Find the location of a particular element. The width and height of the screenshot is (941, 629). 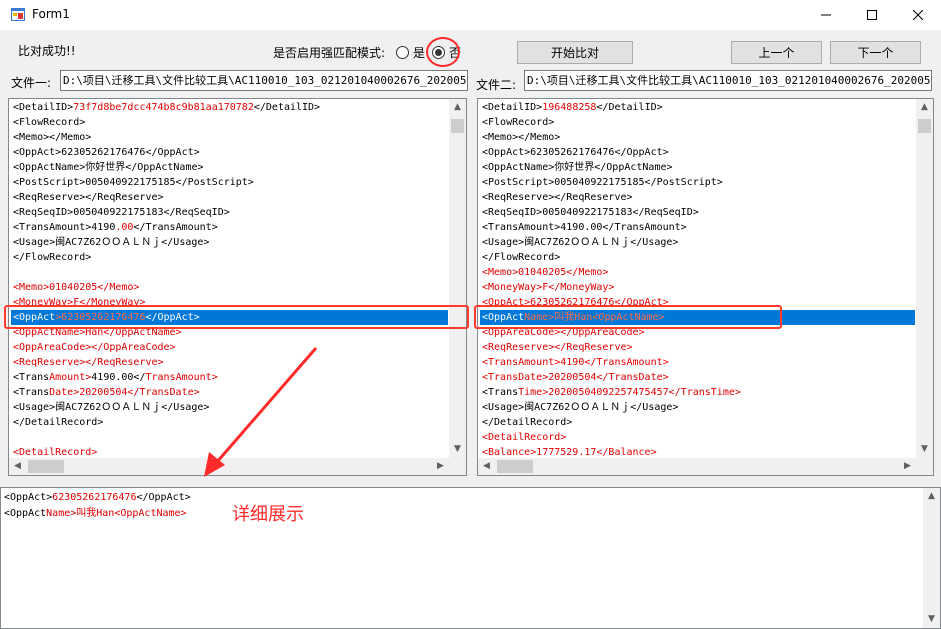

text-line: <TransDate>20200504</TransDate> is located at coordinates (697, 377).